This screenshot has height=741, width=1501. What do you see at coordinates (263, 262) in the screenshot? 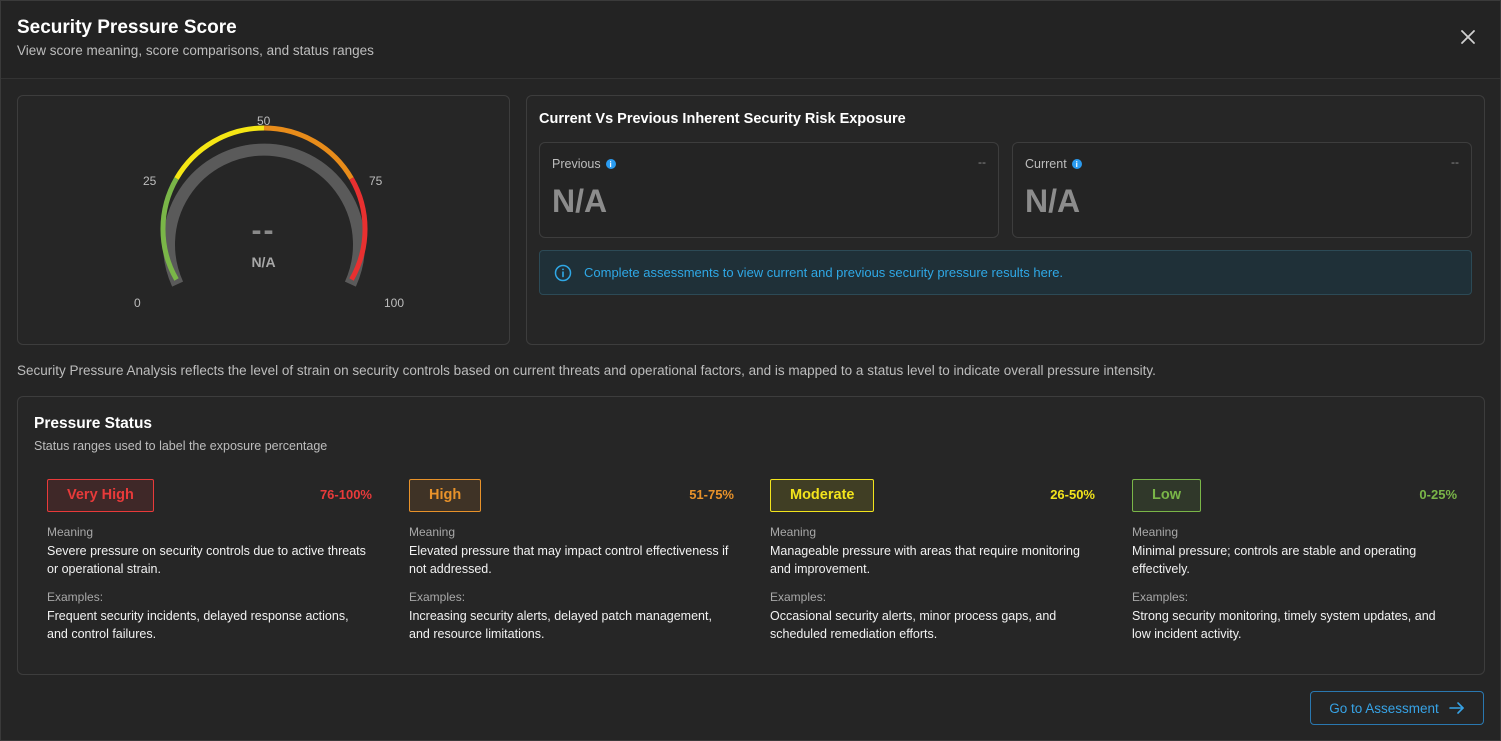
I see `gauge-status: N/A` at bounding box center [263, 262].